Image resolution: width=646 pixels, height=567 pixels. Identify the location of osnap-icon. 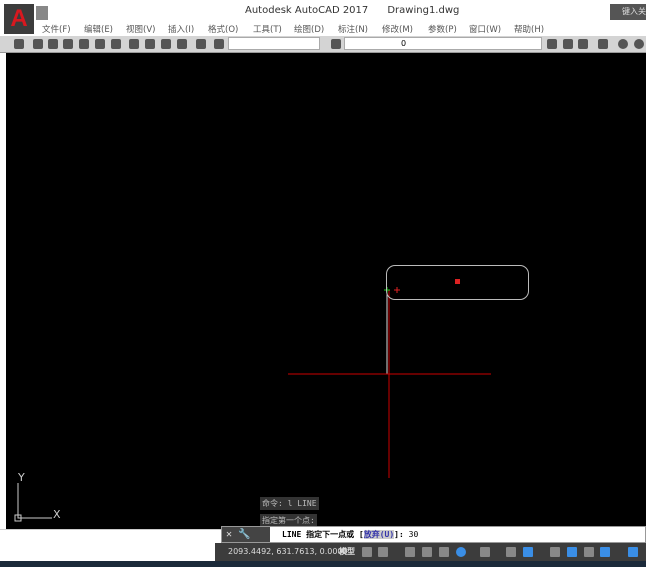
(528, 552).